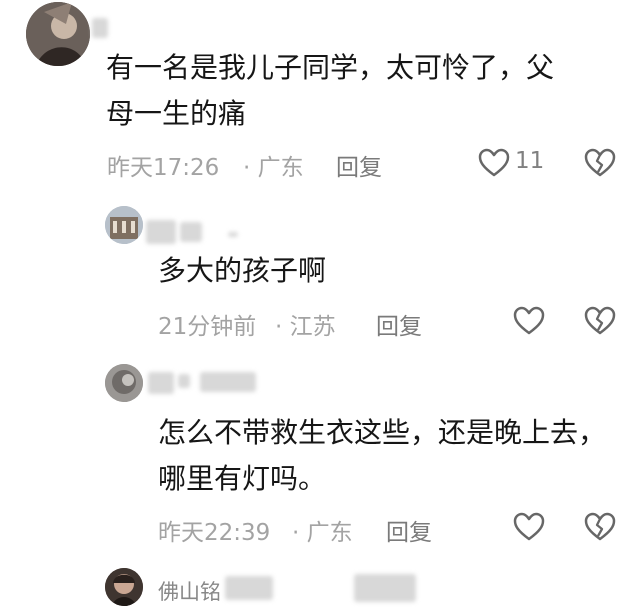 The height and width of the screenshot is (612, 640). Describe the element at coordinates (163, 168) in the screenshot. I see `comment-time: 昨天17:26` at that location.